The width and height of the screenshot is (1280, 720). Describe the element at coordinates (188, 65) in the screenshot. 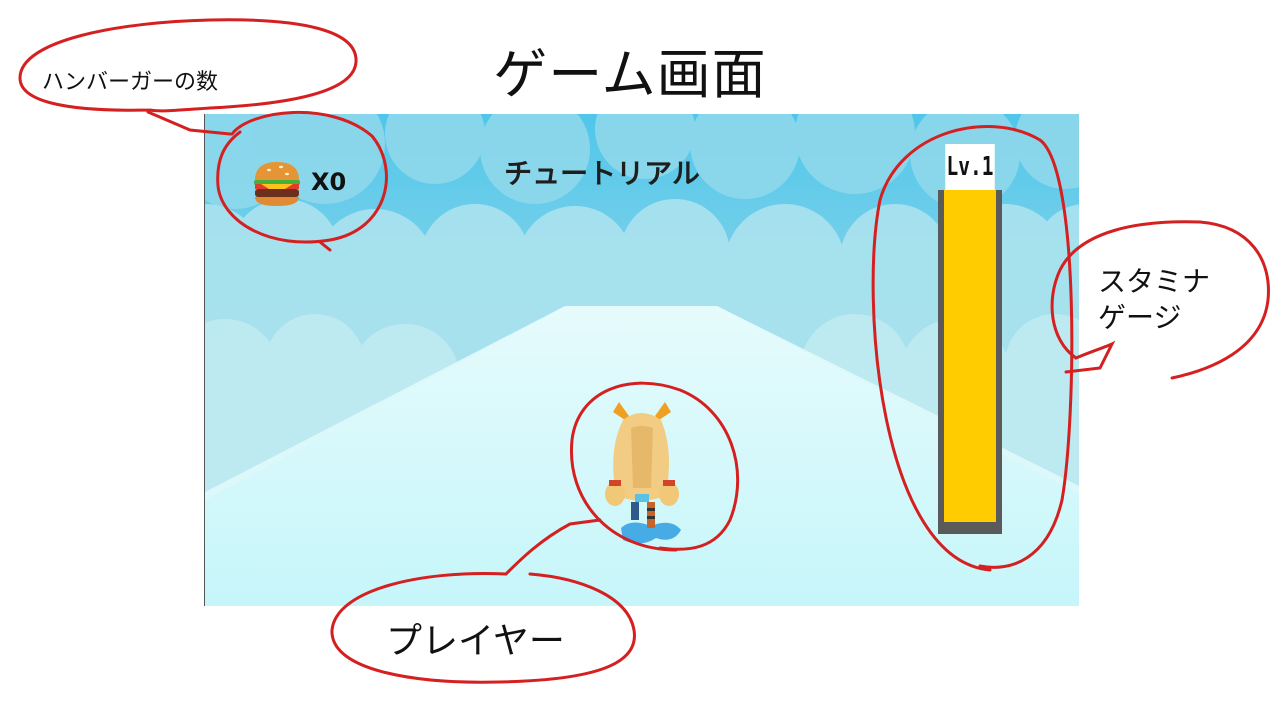

I see `annotation-circle-burger-label` at that location.